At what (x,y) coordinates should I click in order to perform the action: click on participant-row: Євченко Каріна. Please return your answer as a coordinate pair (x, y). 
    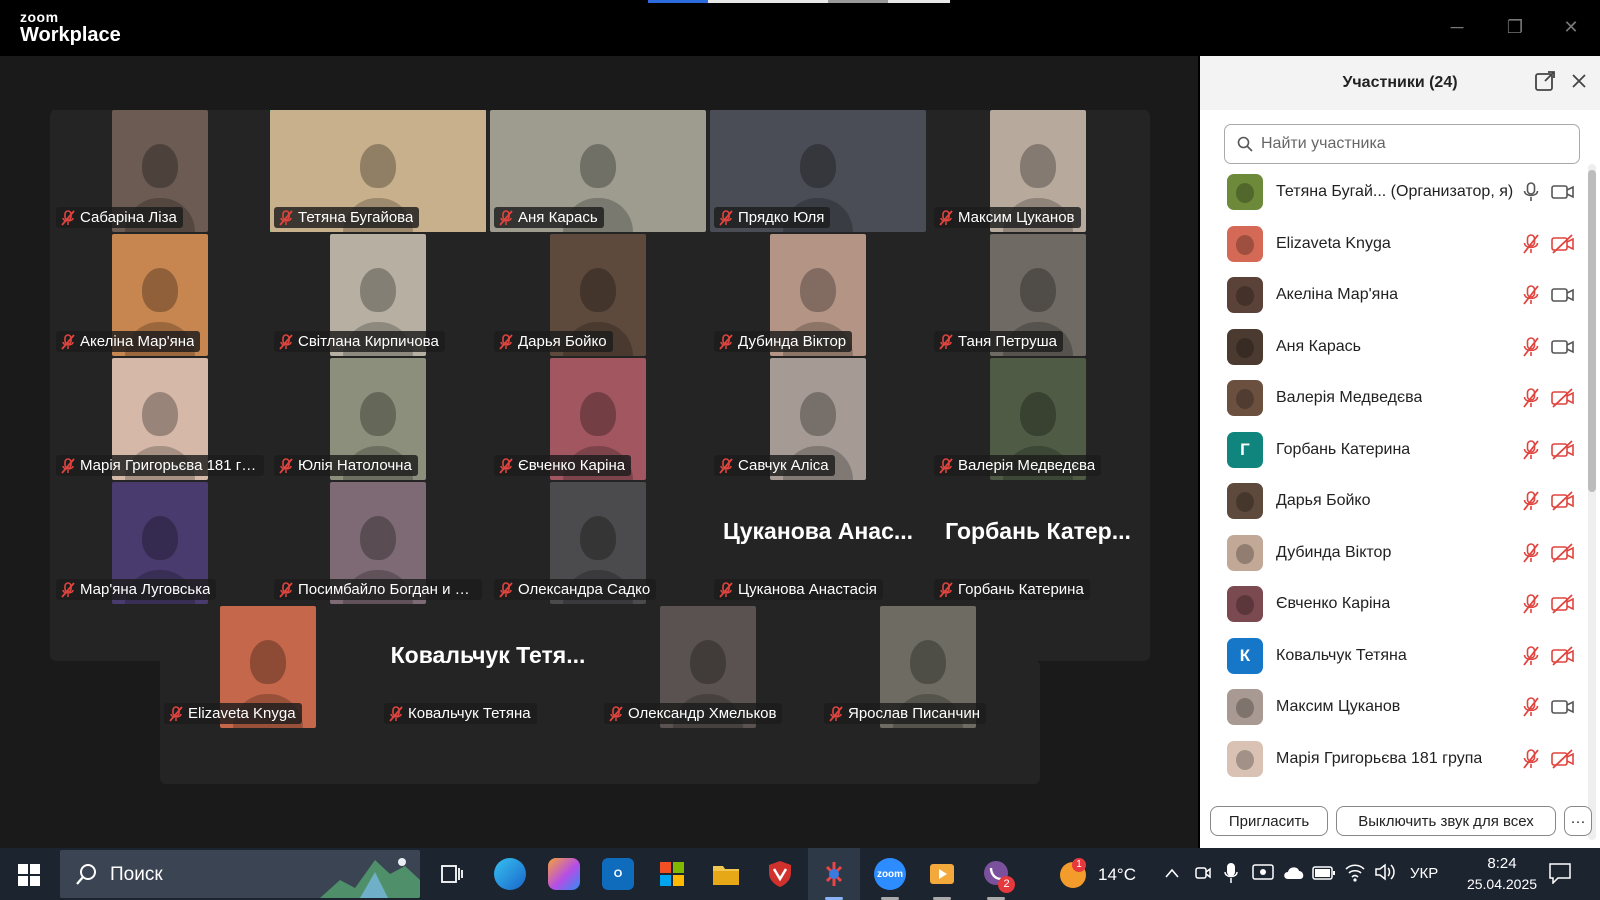
    Looking at the image, I should click on (1393, 604).